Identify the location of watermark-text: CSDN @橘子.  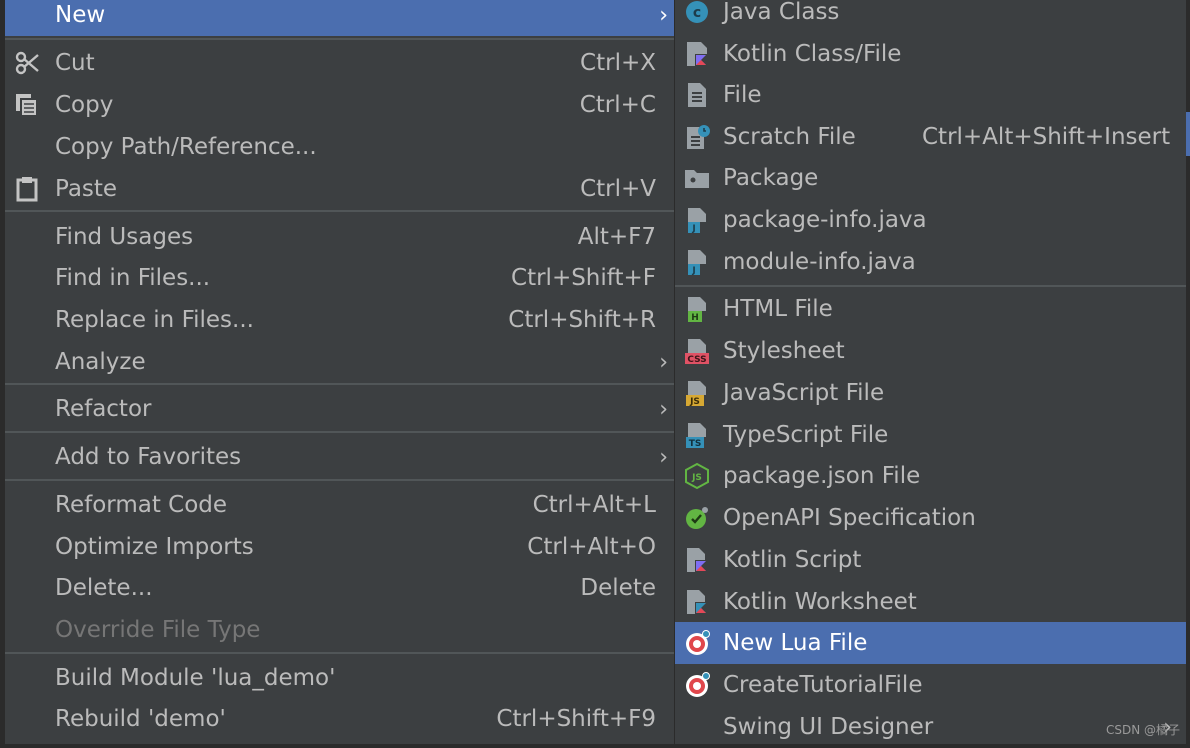
(1142, 730).